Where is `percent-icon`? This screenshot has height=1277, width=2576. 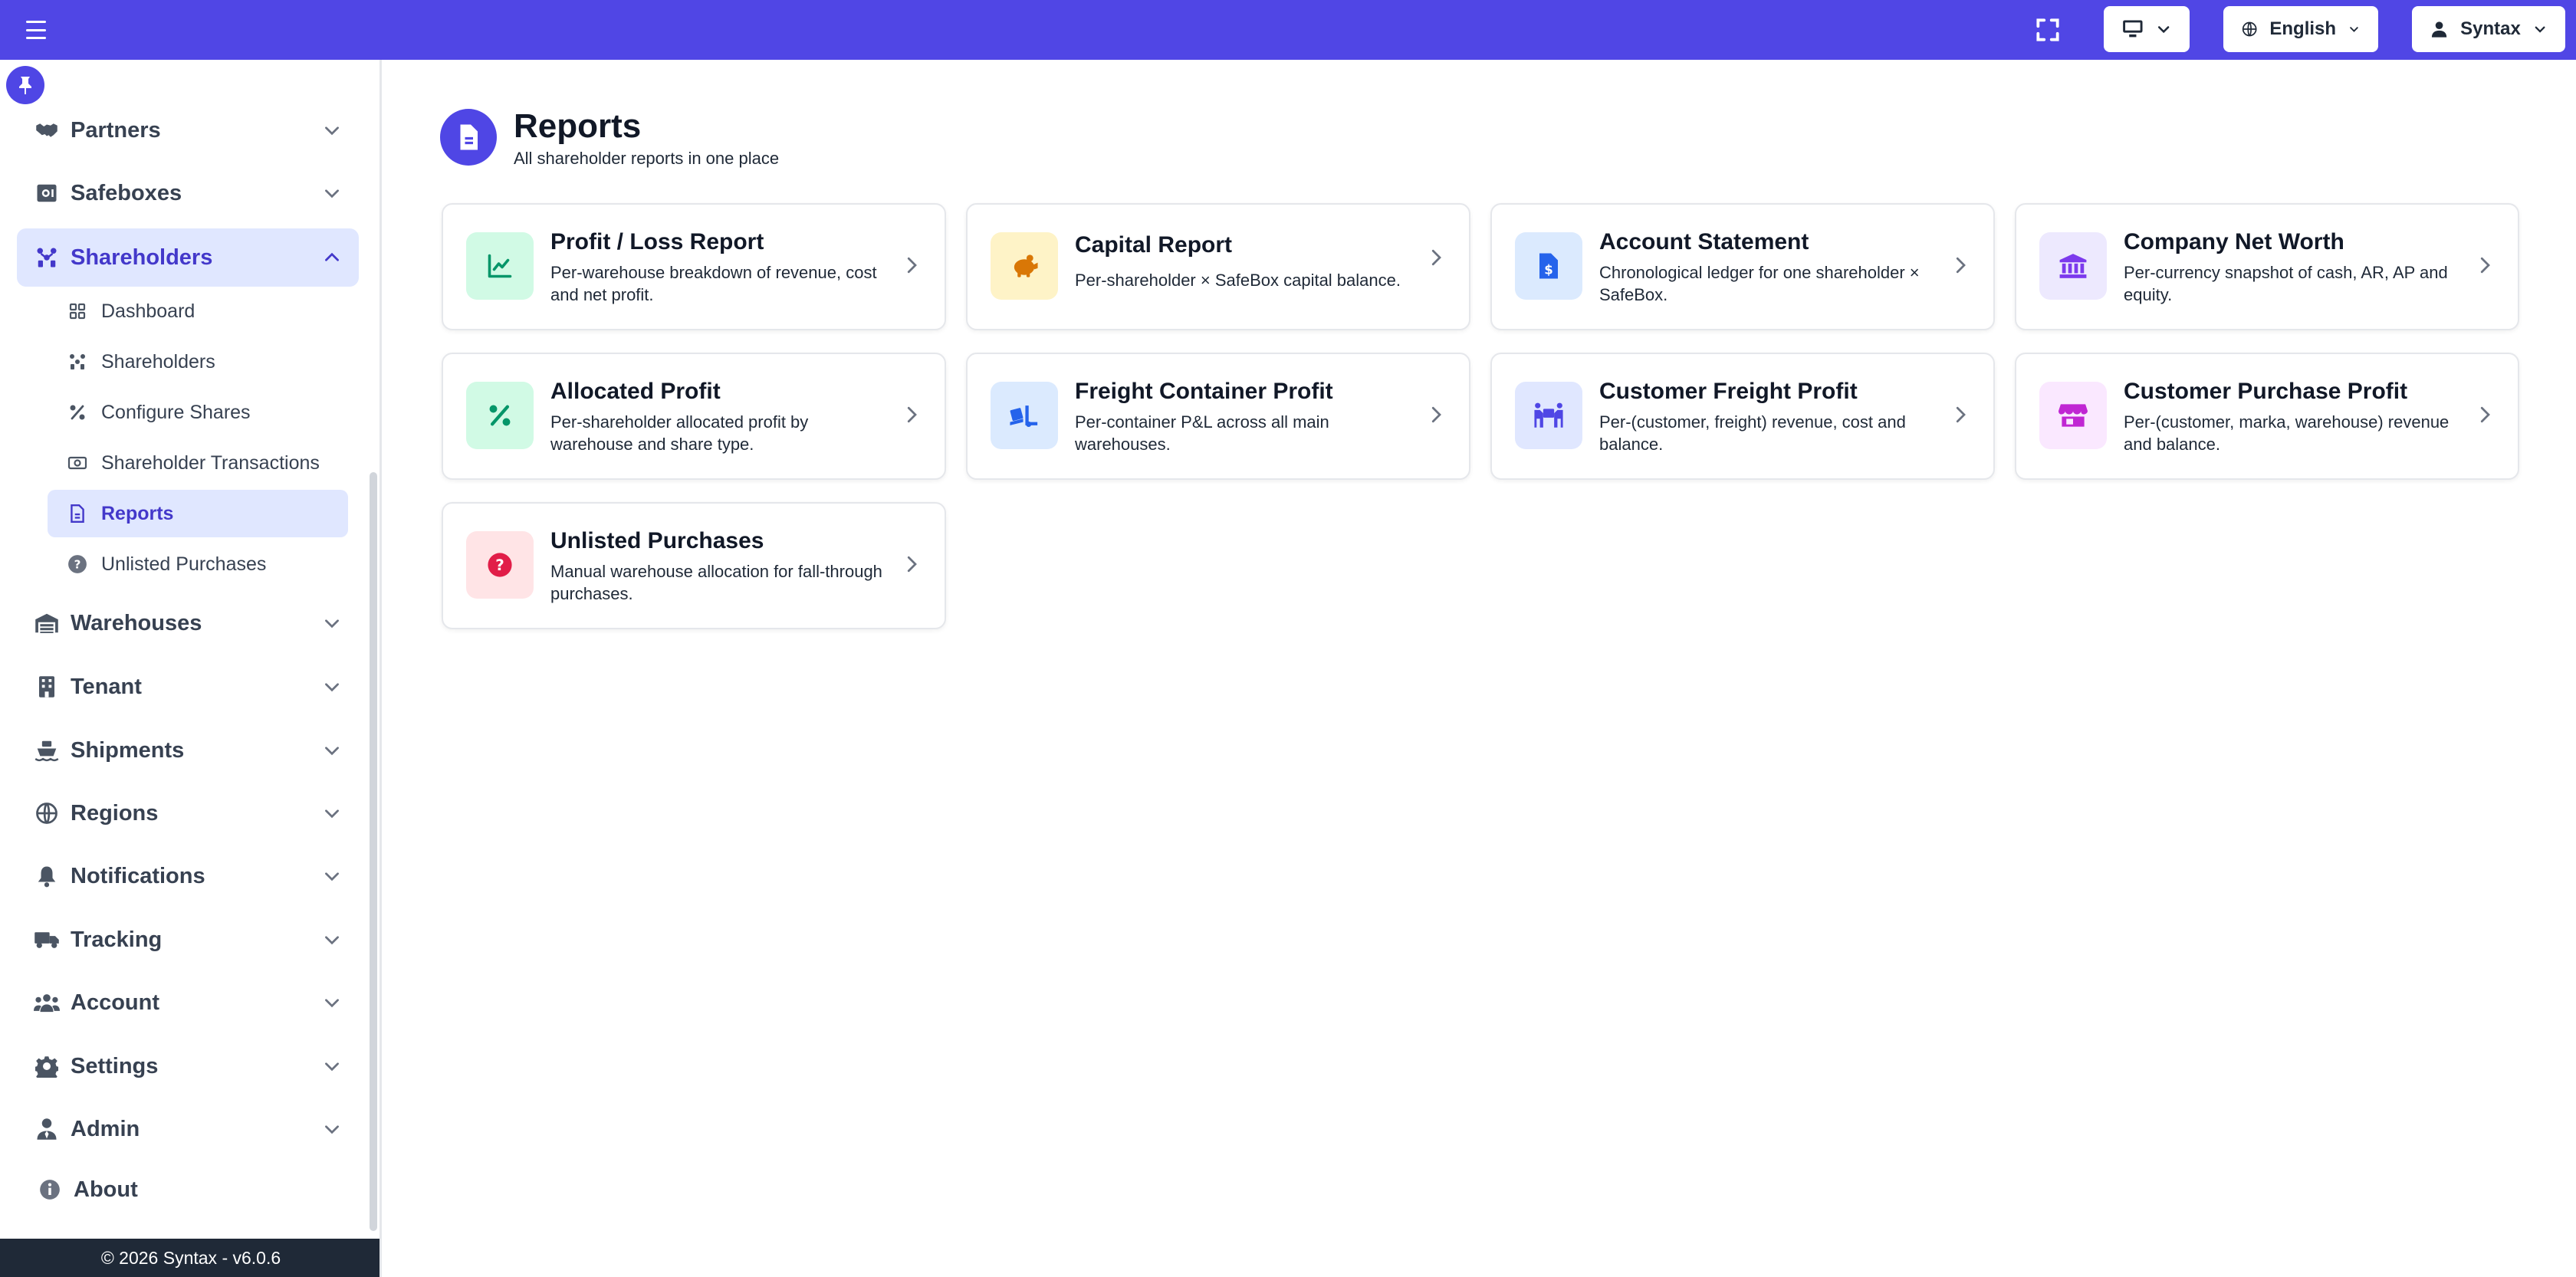 percent-icon is located at coordinates (77, 412).